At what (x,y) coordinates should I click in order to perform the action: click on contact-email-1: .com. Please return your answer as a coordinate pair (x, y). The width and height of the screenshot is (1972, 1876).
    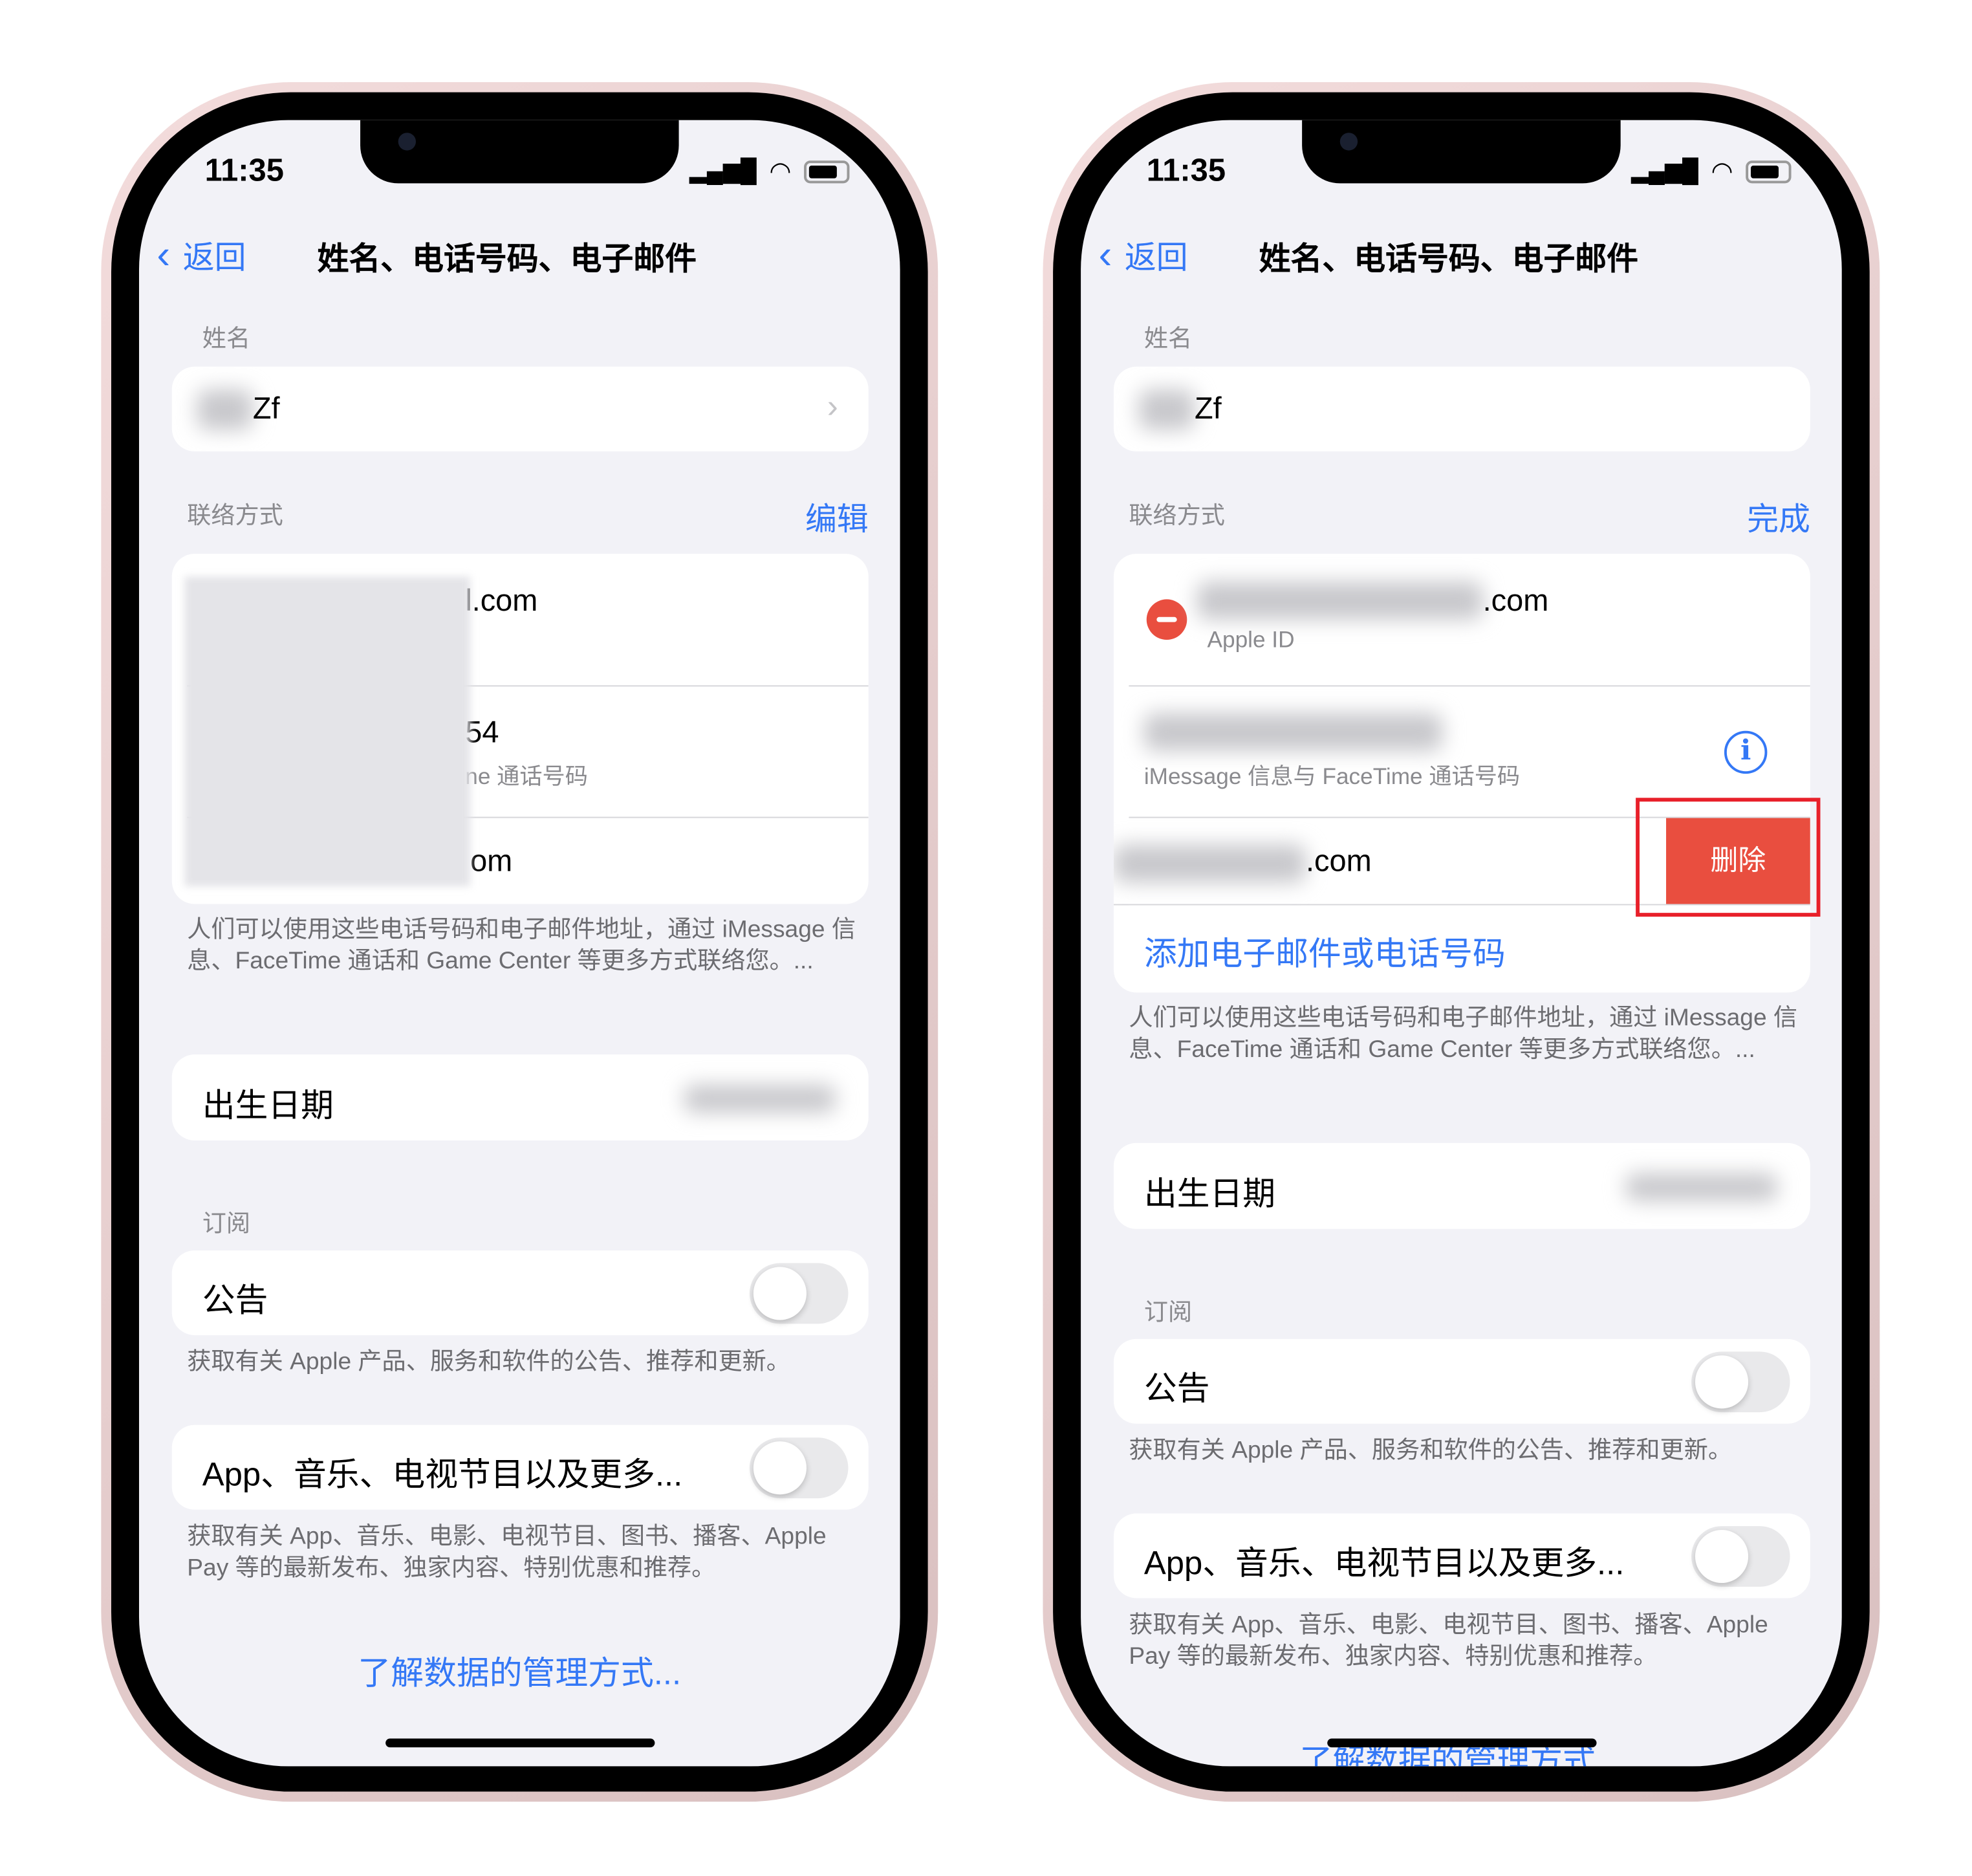
    Looking at the image, I should click on (1516, 602).